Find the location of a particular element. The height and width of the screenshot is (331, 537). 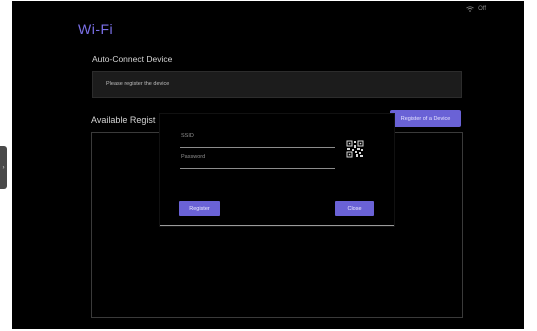

close-button: Close is located at coordinates (354, 208).